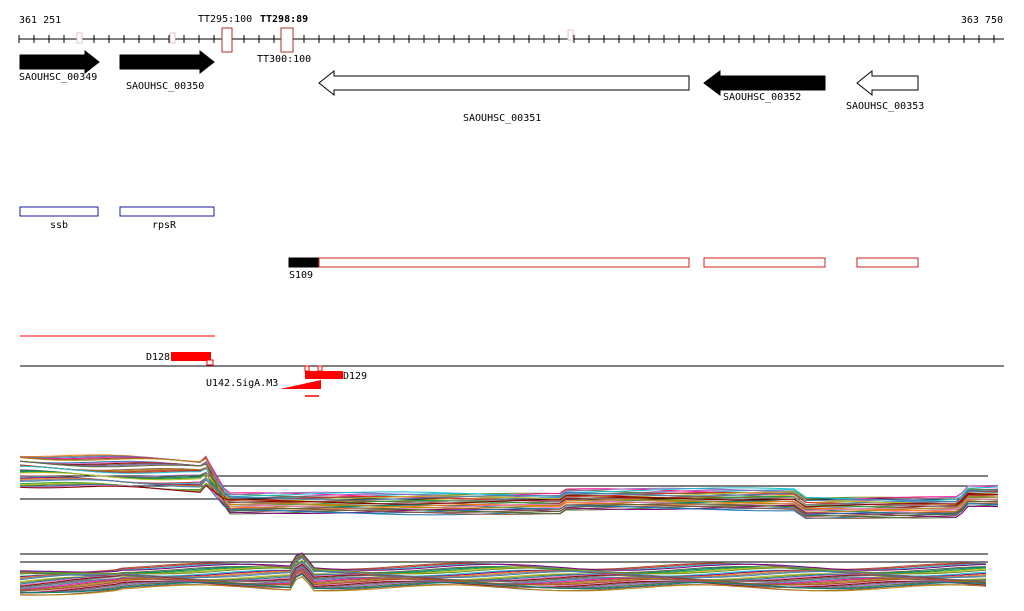  Describe the element at coordinates (762, 97) in the screenshot. I see `gene-label: SAOUHSC_00352` at that location.